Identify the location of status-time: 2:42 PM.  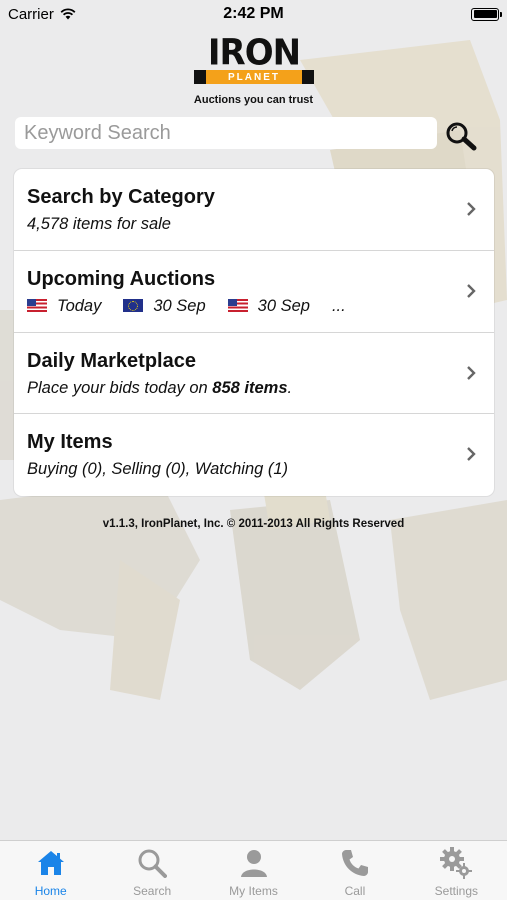
(253, 13).